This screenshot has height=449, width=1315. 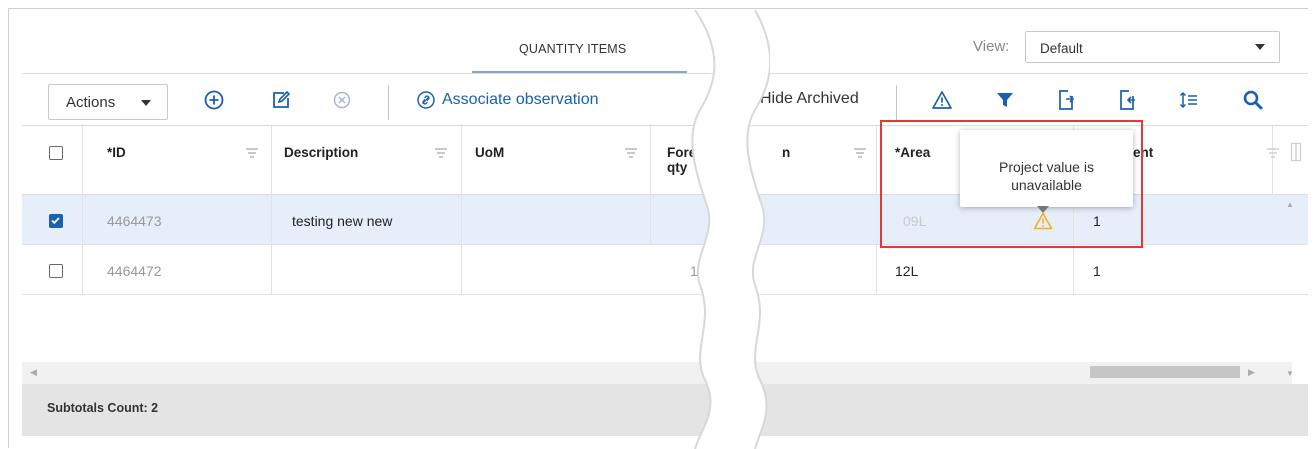 I want to click on scroll-right-icon: ▶, so click(x=1251, y=372).